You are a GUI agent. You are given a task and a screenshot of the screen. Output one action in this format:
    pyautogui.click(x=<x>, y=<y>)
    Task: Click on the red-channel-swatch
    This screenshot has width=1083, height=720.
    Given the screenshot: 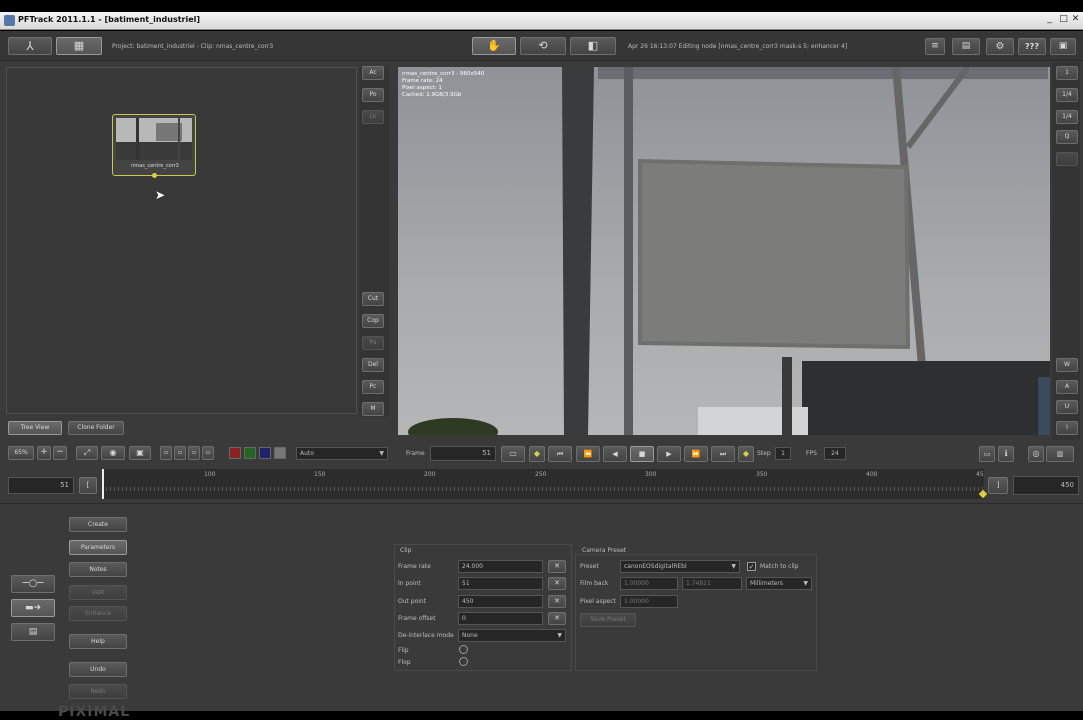 What is the action you would take?
    pyautogui.click(x=235, y=453)
    